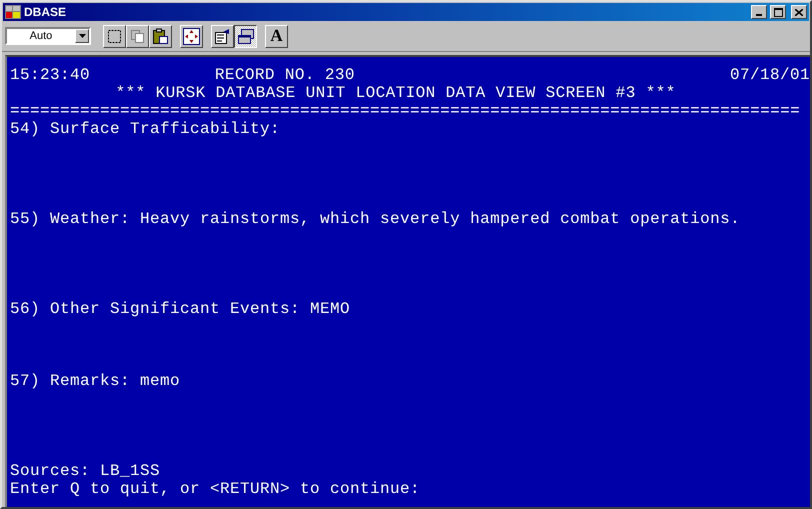 The image size is (812, 509). I want to click on font-size-dropdown: Auto, so click(48, 36).